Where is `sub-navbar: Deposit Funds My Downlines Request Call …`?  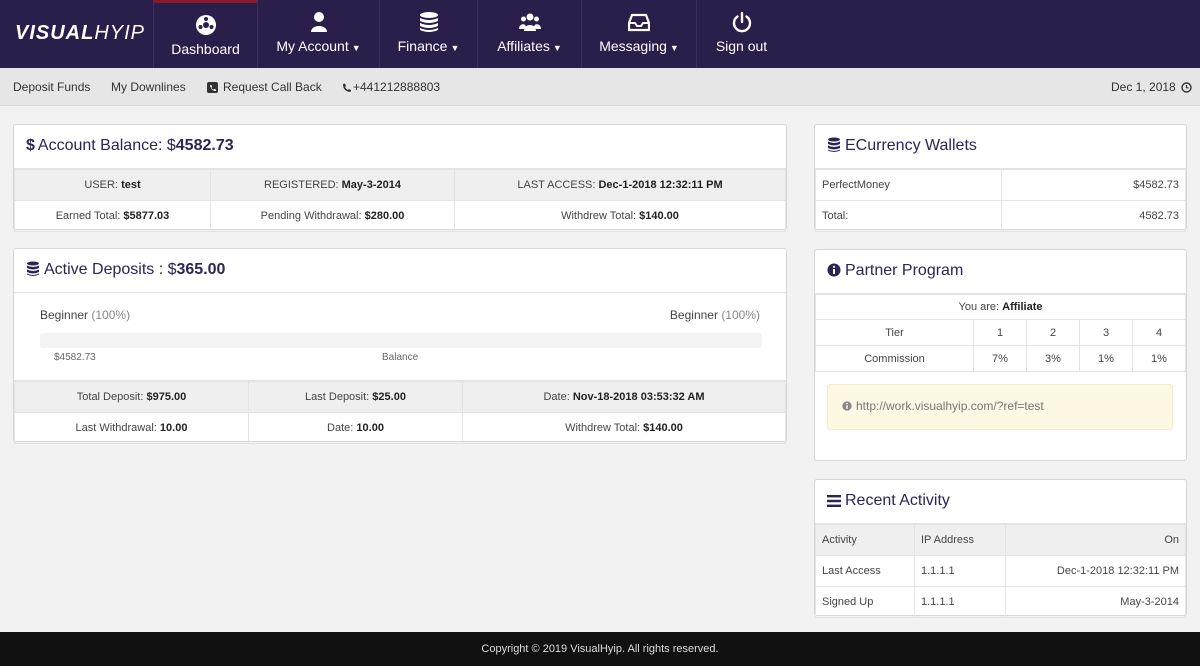 sub-navbar: Deposit Funds My Downlines Request Call … is located at coordinates (600, 87).